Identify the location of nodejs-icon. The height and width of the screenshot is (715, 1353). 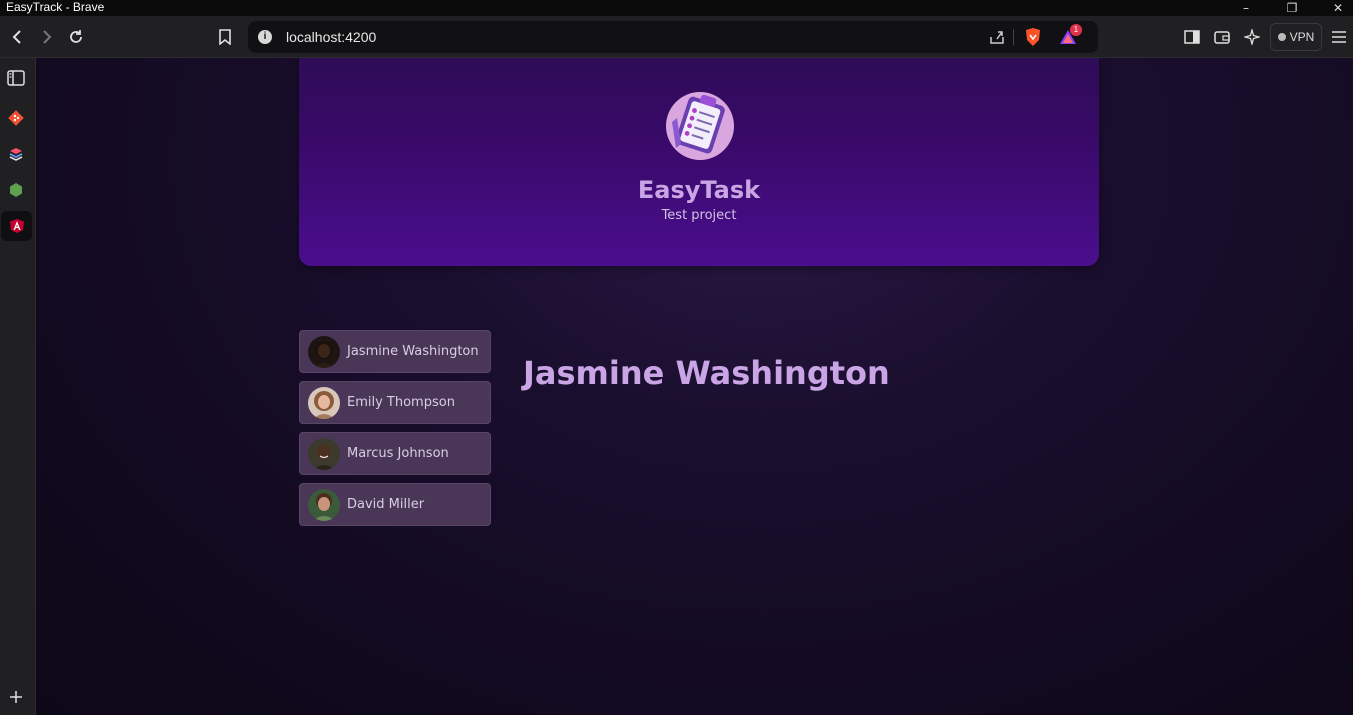
(15, 190).